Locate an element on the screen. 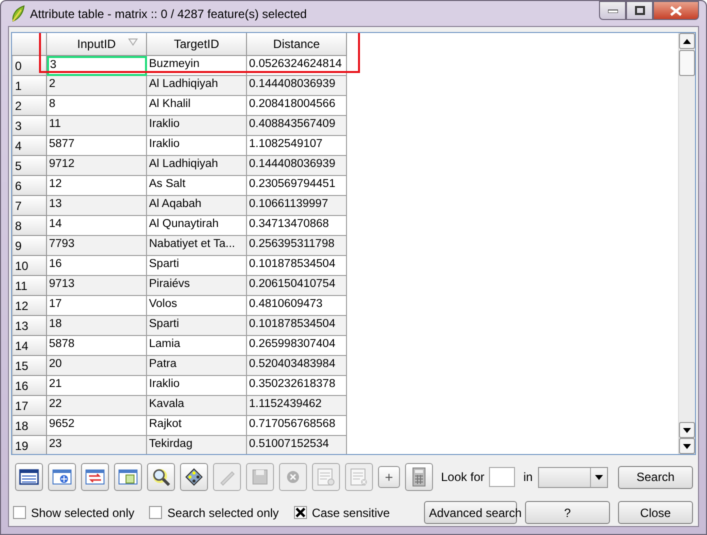 The image size is (707, 535). row-header: 18 is located at coordinates (29, 426).